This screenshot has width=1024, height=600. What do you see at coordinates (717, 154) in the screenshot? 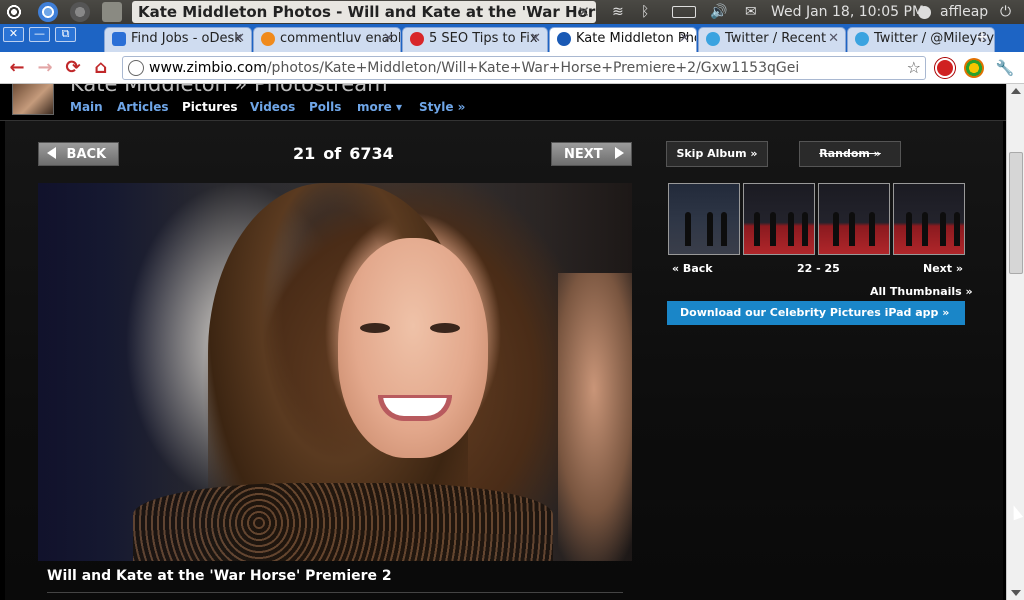
I see `skip-album-button: Skip Album »` at bounding box center [717, 154].